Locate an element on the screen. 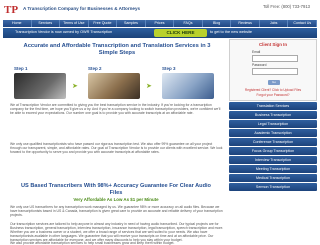  nav-prices: Prices is located at coordinates (160, 23).